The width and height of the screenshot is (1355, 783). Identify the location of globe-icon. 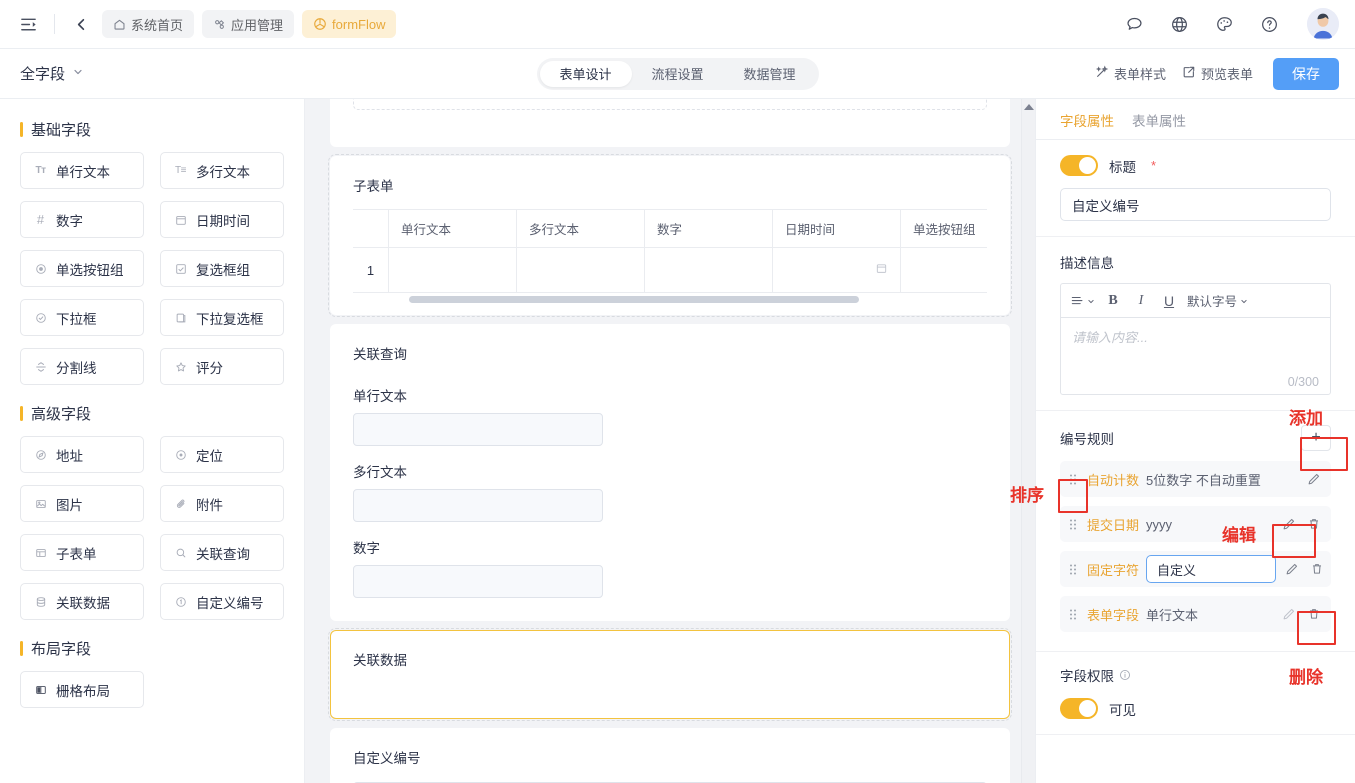
(1179, 24).